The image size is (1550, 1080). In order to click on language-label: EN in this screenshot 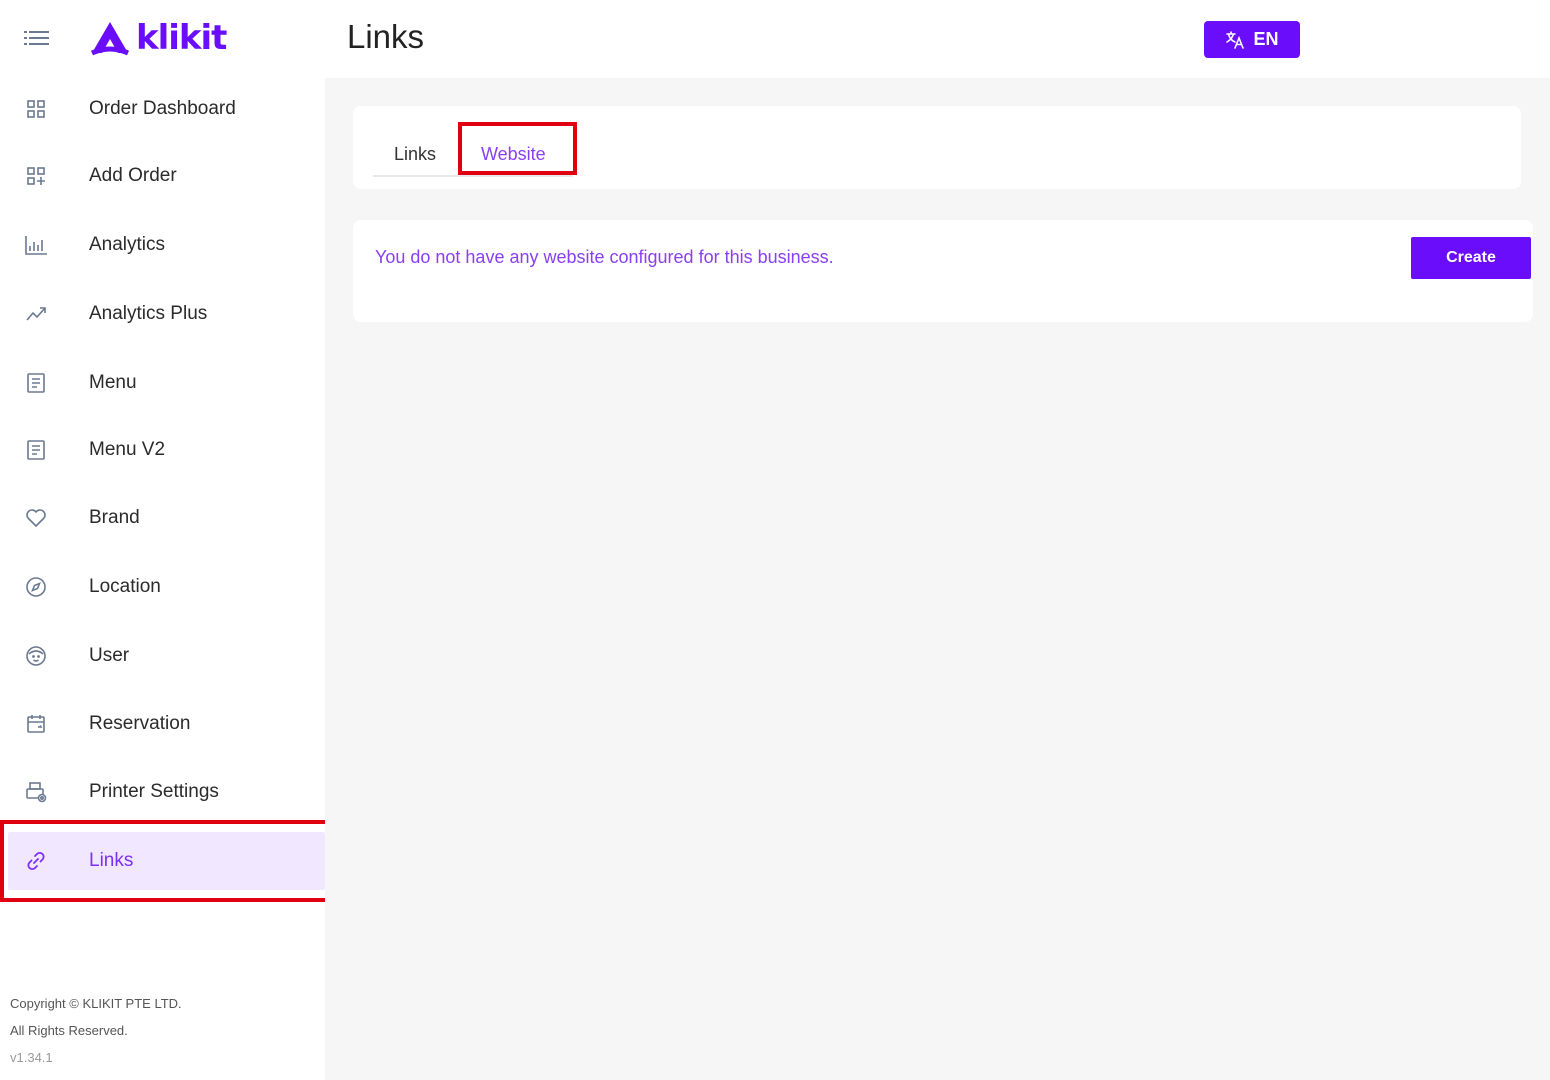, I will do `click(1266, 39)`.